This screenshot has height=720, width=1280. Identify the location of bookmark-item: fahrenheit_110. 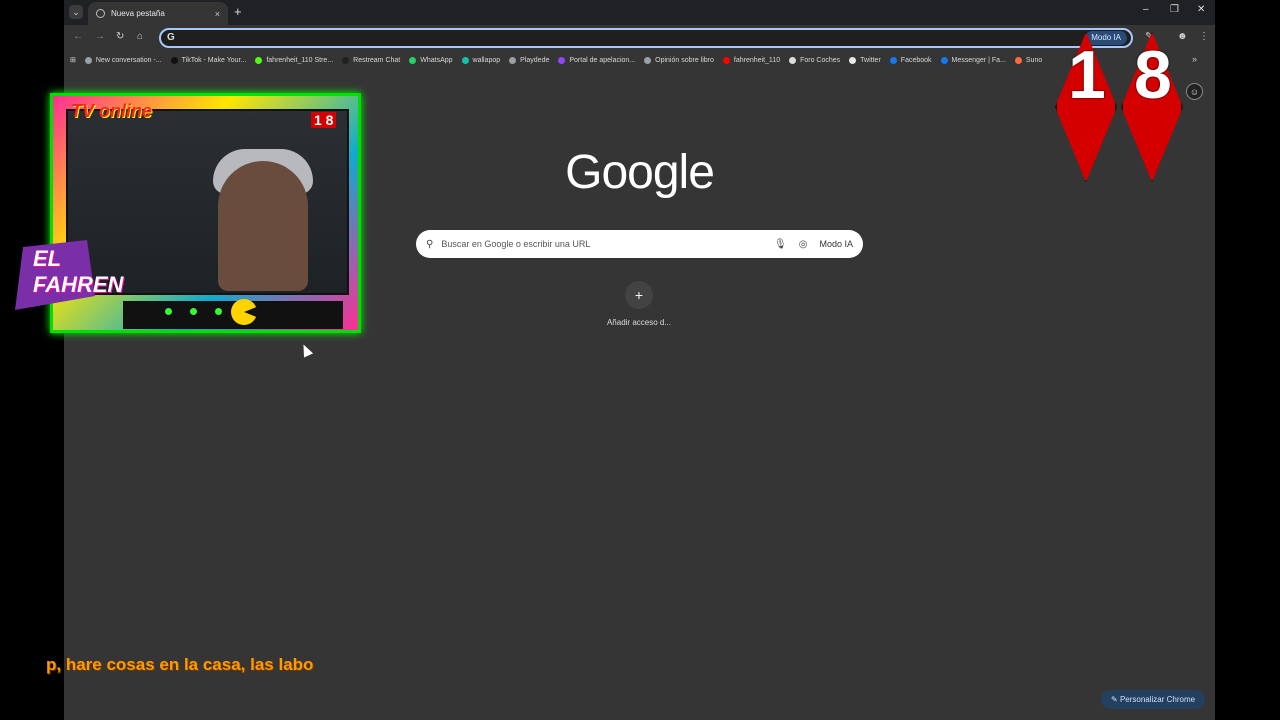
(751, 60).